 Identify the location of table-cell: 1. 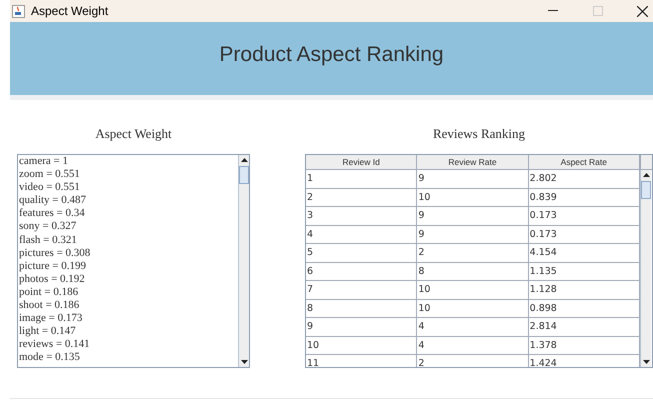
(362, 179).